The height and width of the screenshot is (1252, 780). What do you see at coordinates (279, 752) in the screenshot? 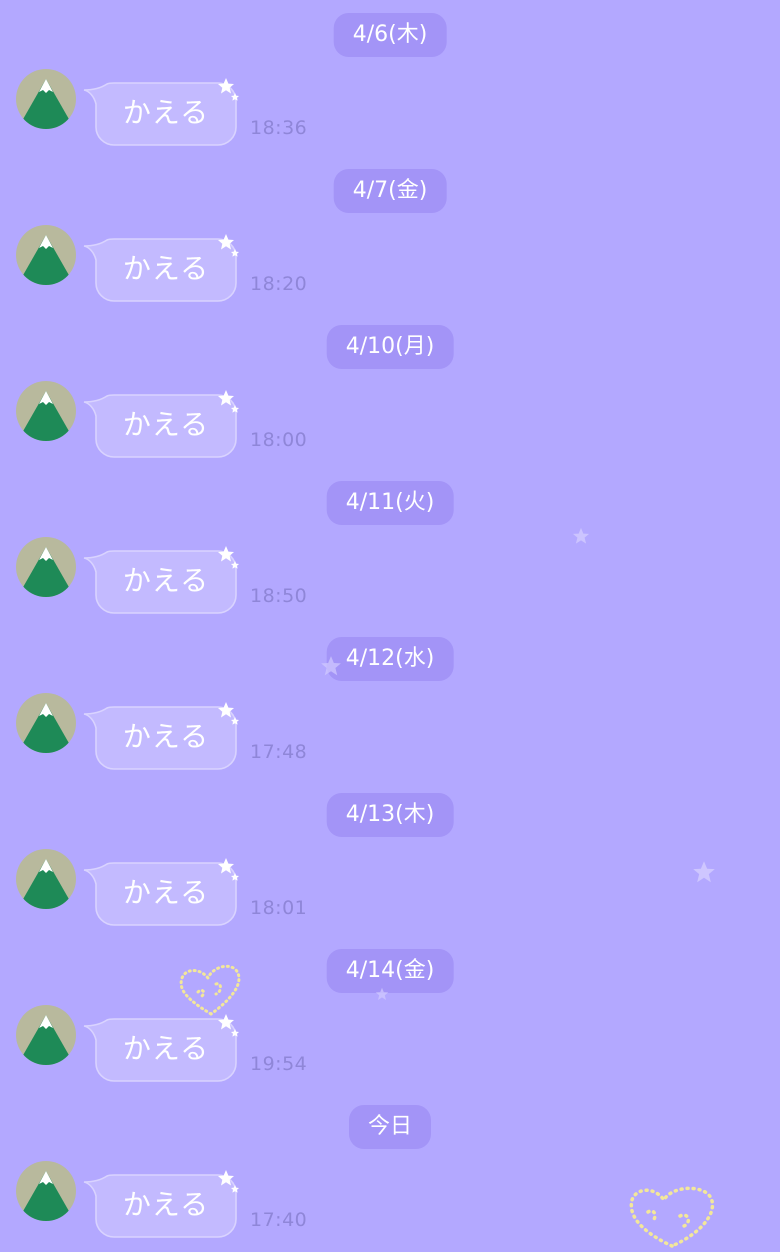
I see `message-timestamp: 17:48` at bounding box center [279, 752].